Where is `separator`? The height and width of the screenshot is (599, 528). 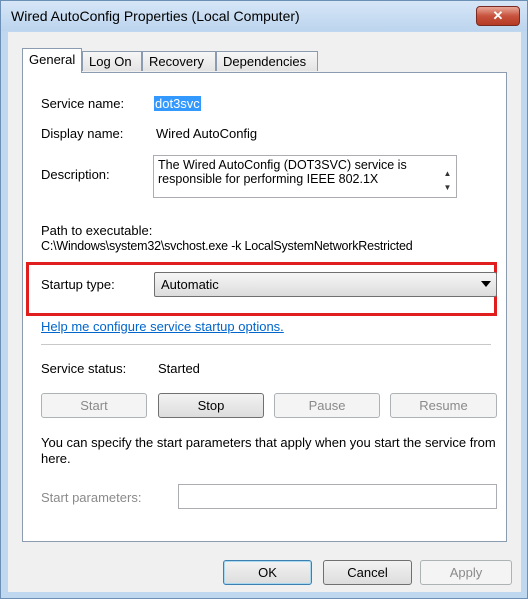
separator is located at coordinates (266, 345).